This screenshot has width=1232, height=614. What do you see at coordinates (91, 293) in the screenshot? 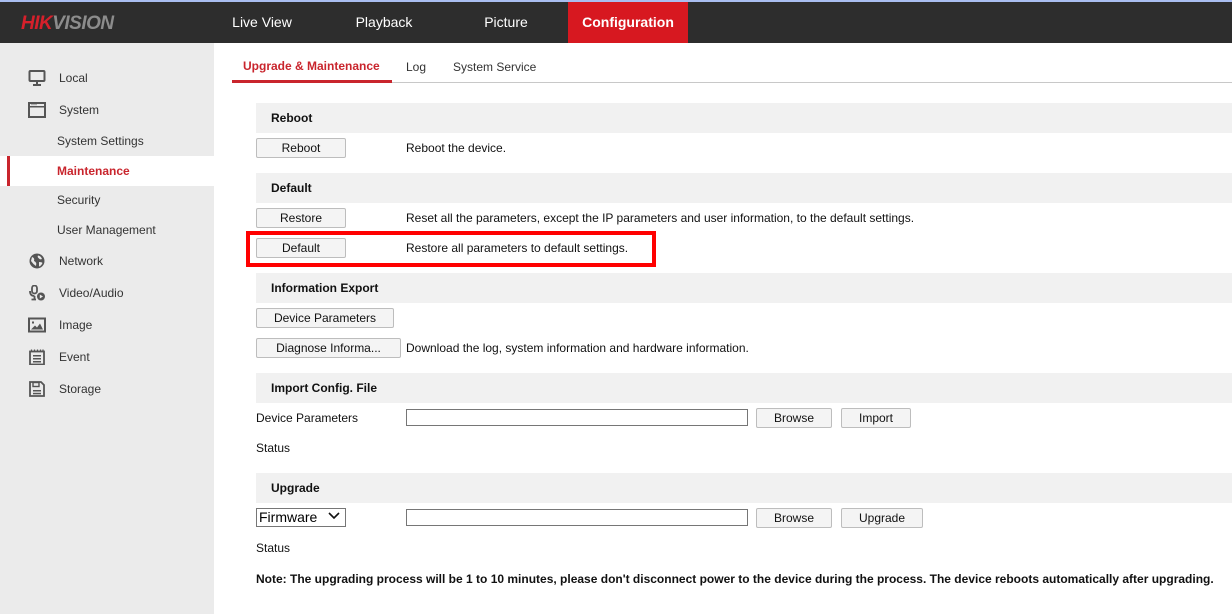
I see `sidebar-item-label: Video/Audio` at bounding box center [91, 293].